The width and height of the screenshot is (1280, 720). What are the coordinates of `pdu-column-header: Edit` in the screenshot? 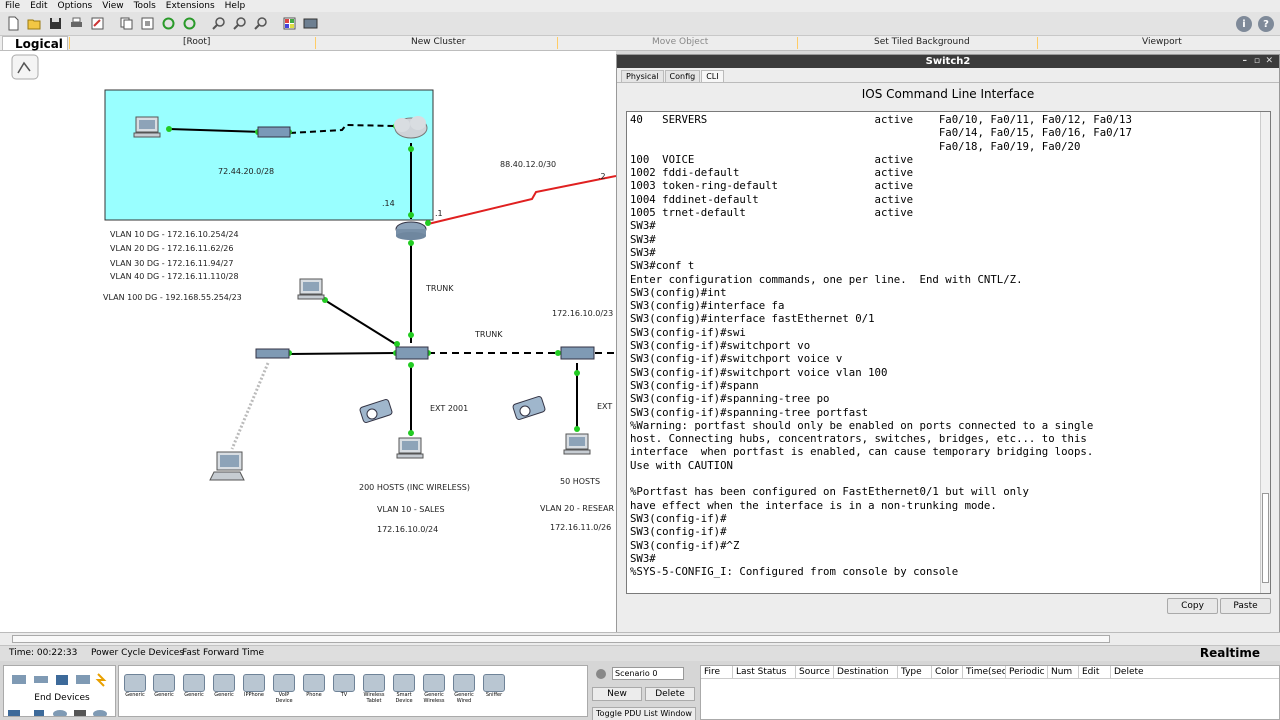 It's located at (1095, 672).